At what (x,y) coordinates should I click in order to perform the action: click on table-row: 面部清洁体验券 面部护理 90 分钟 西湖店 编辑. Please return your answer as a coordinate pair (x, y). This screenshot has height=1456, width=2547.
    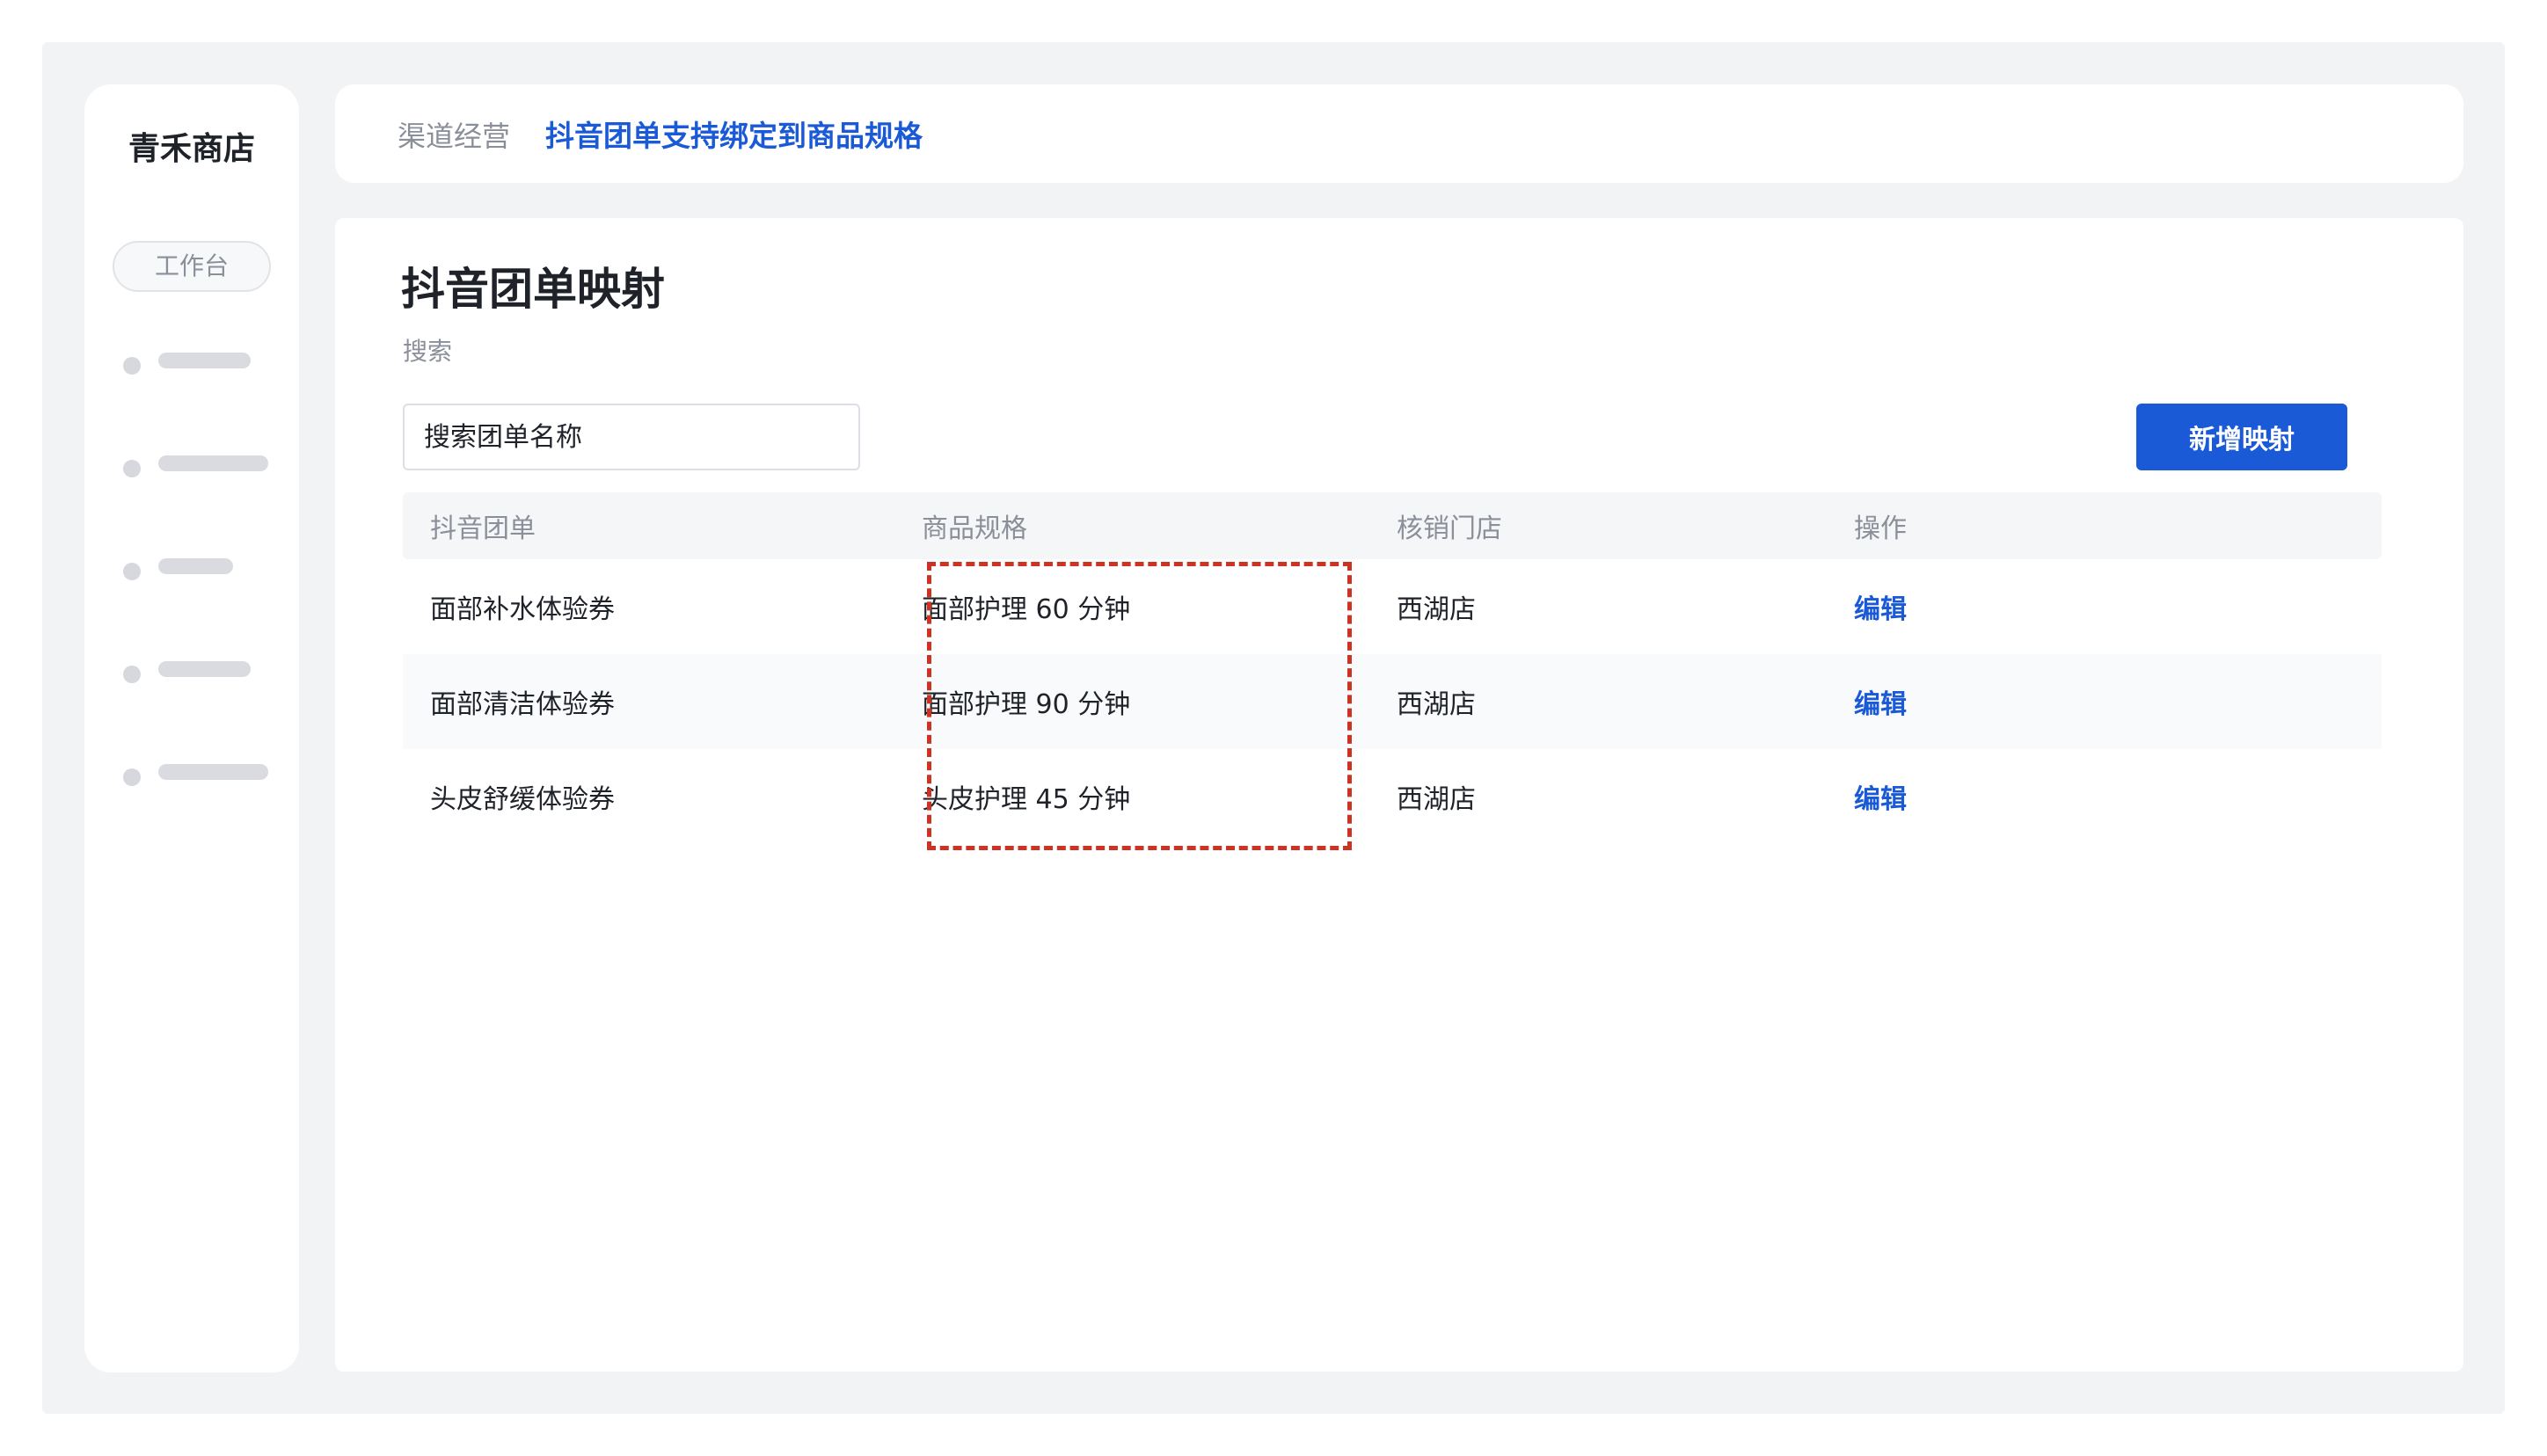
    Looking at the image, I should click on (1392, 701).